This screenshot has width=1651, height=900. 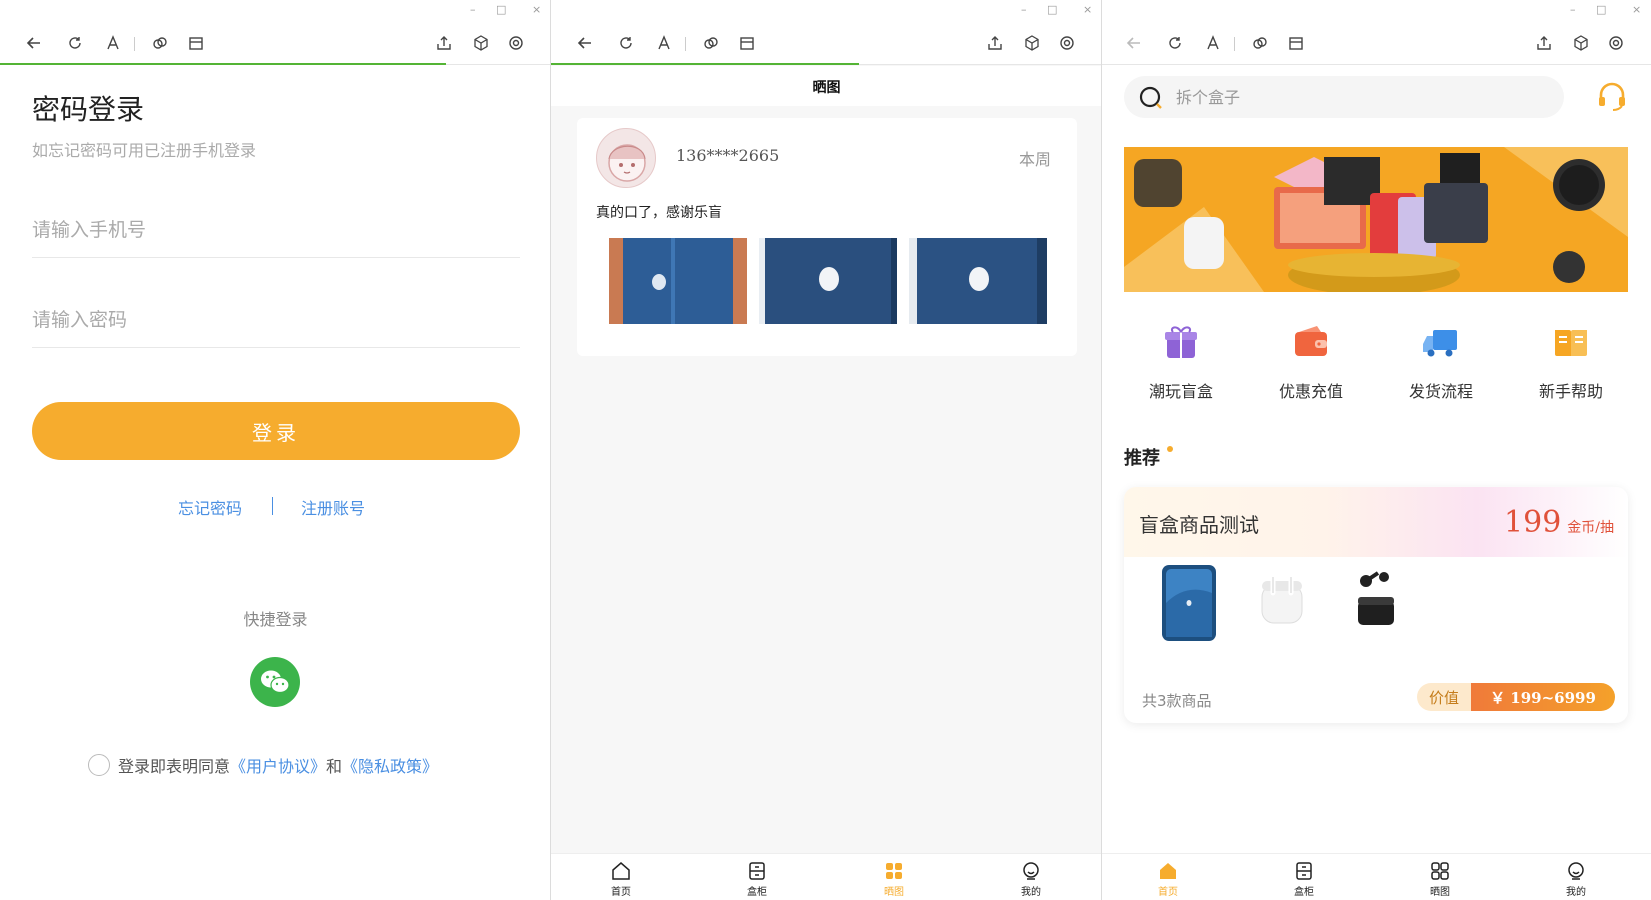 I want to click on category-label: 潮玩盲盒, so click(x=1180, y=391).